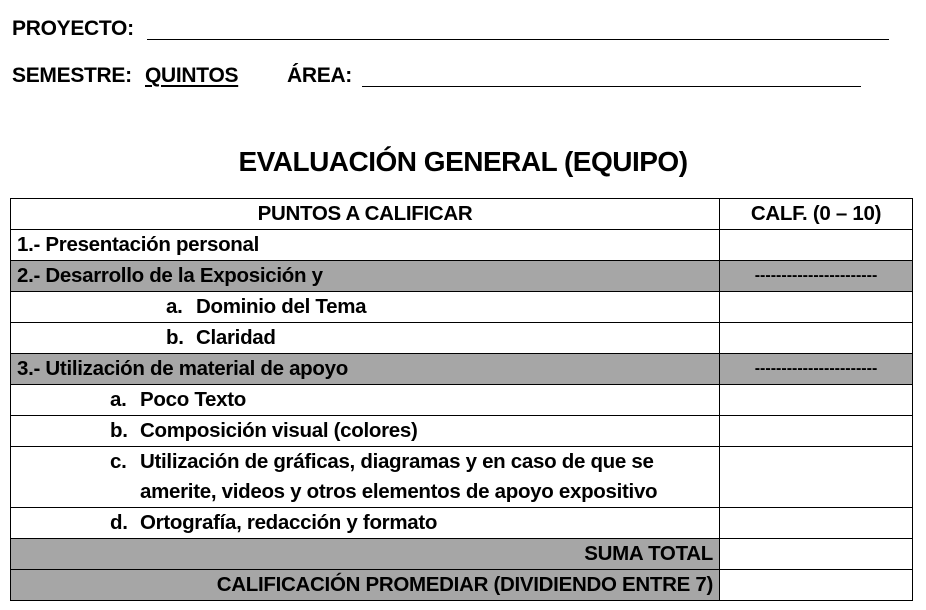  I want to click on criterion-label: Ortografía, redacción y formato, so click(289, 522).